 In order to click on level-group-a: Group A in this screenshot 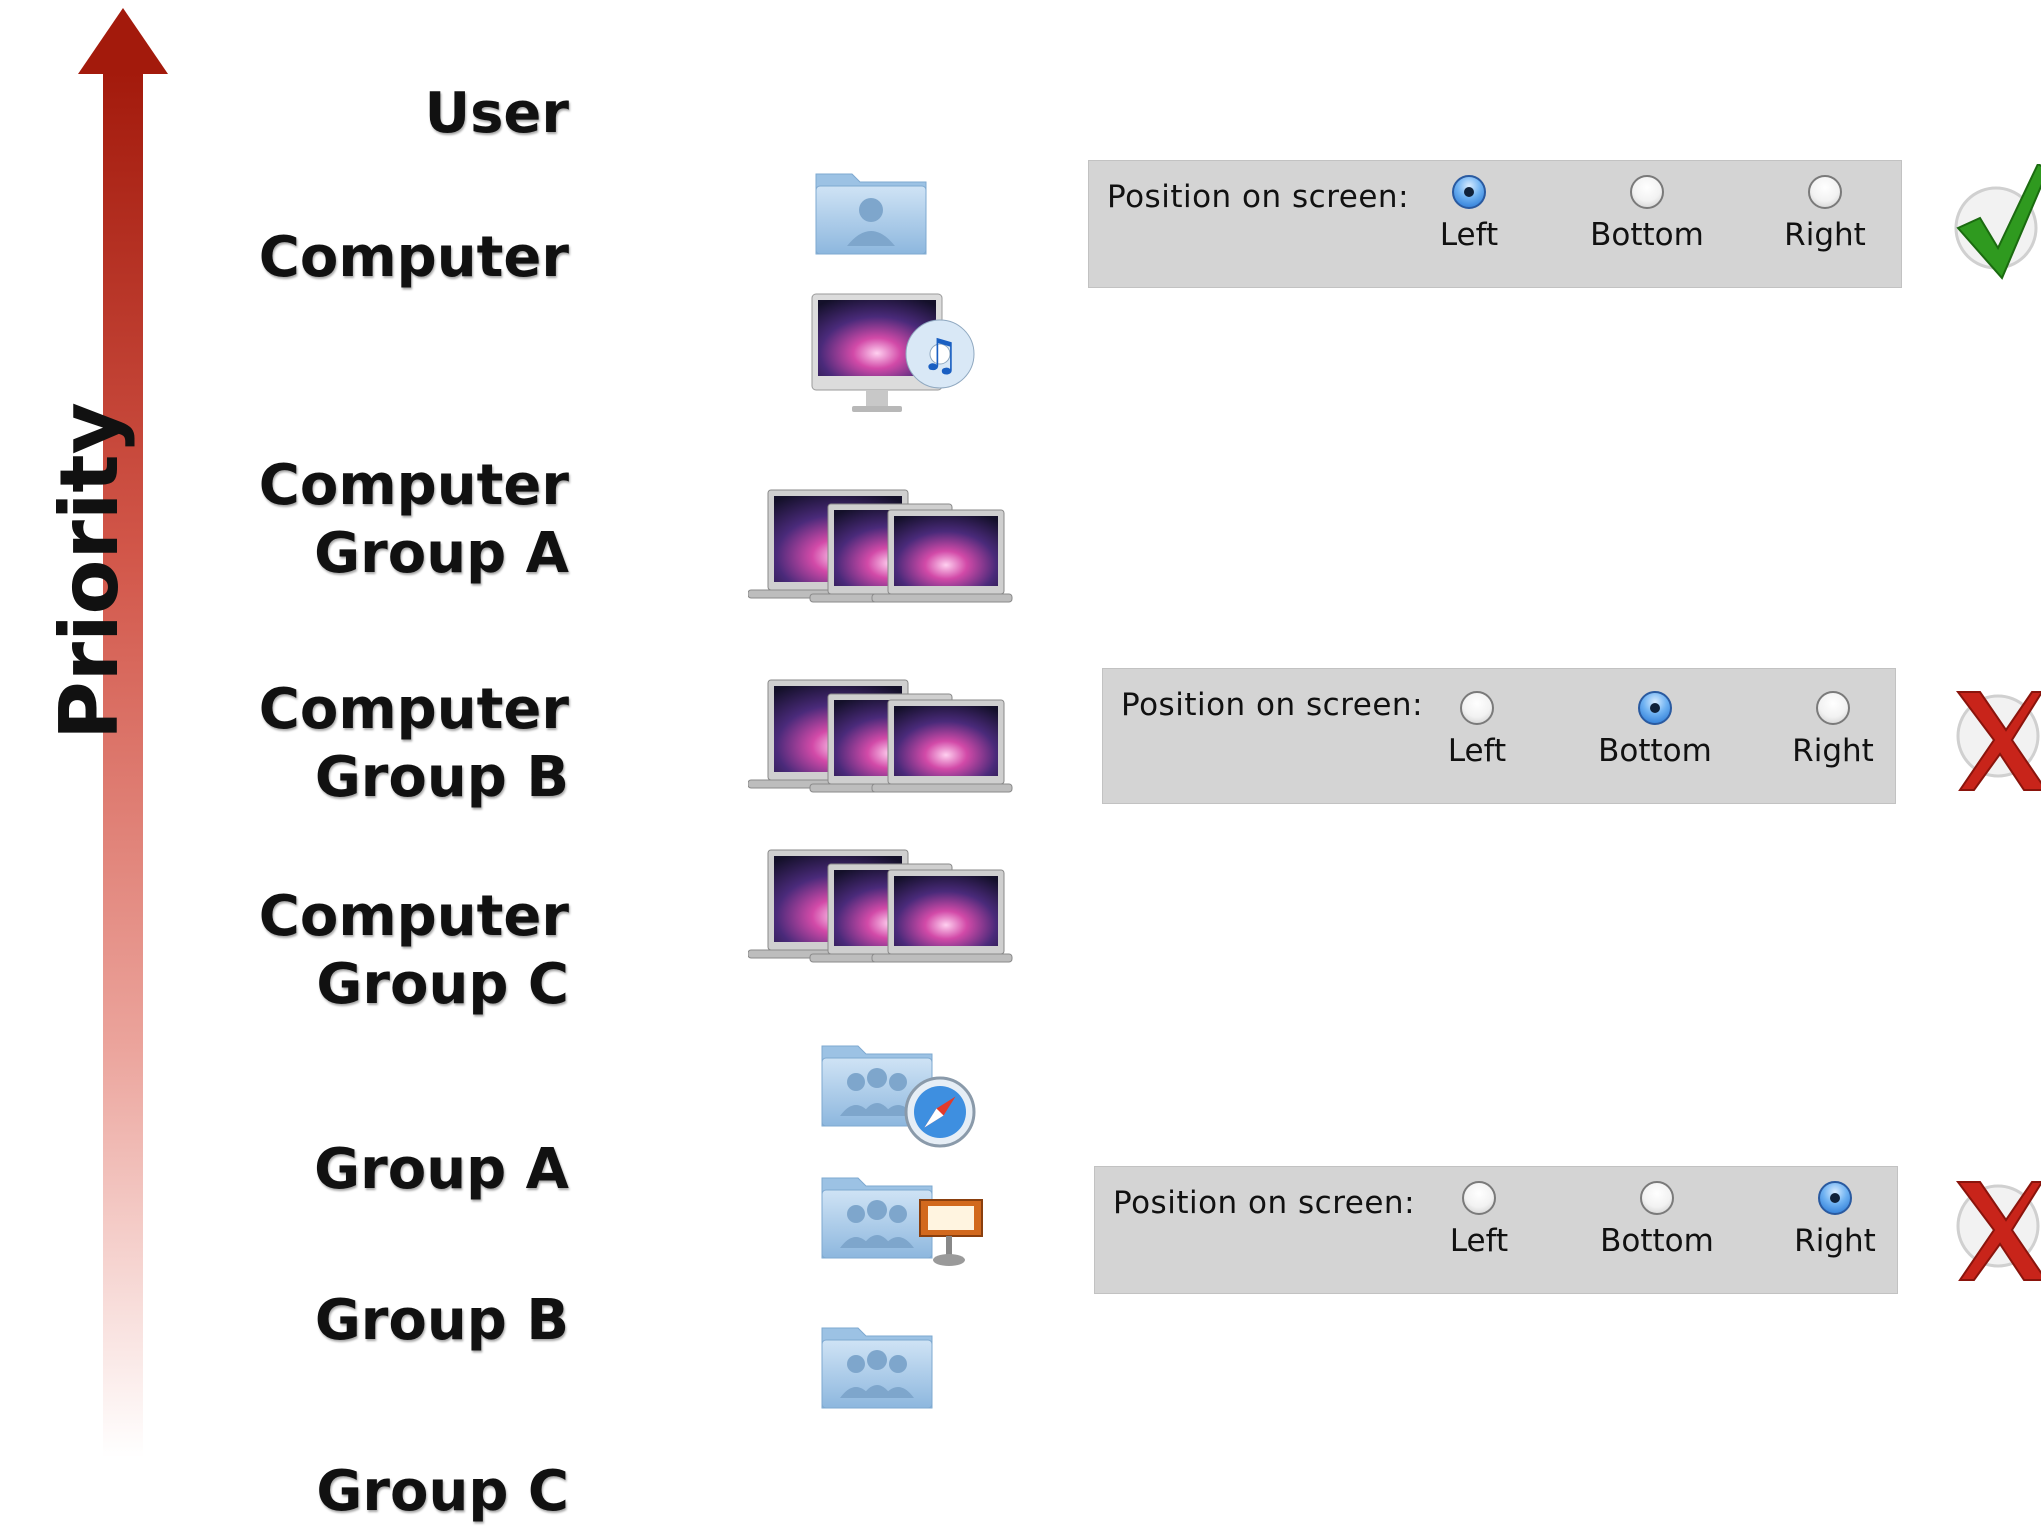, I will do `click(359, 1170)`.